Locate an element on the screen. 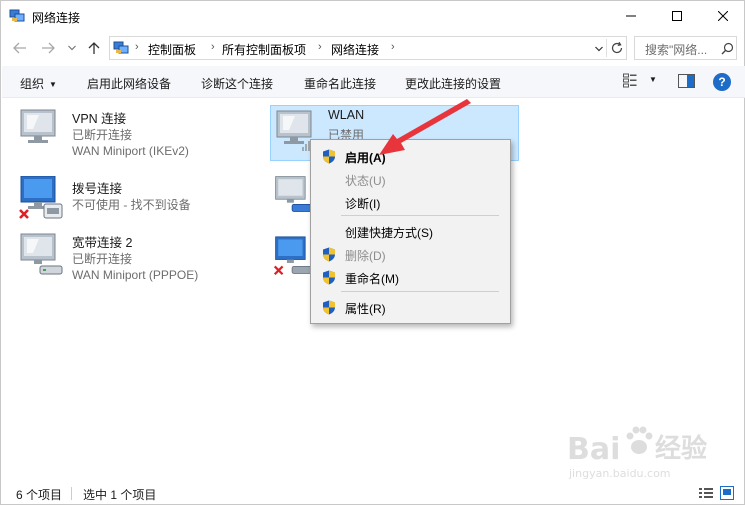 This screenshot has height=505, width=745. menu-item-status: 状态(U) is located at coordinates (410, 179).